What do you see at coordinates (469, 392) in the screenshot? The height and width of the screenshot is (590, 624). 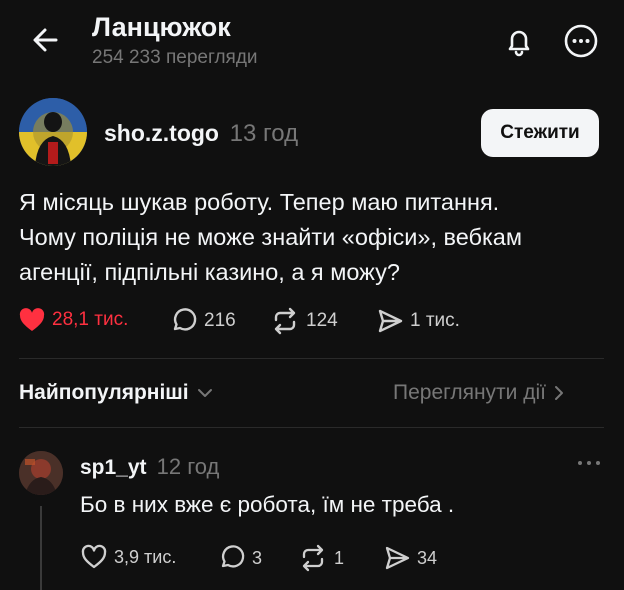 I see `view-activity-label: Переглянути дії` at bounding box center [469, 392].